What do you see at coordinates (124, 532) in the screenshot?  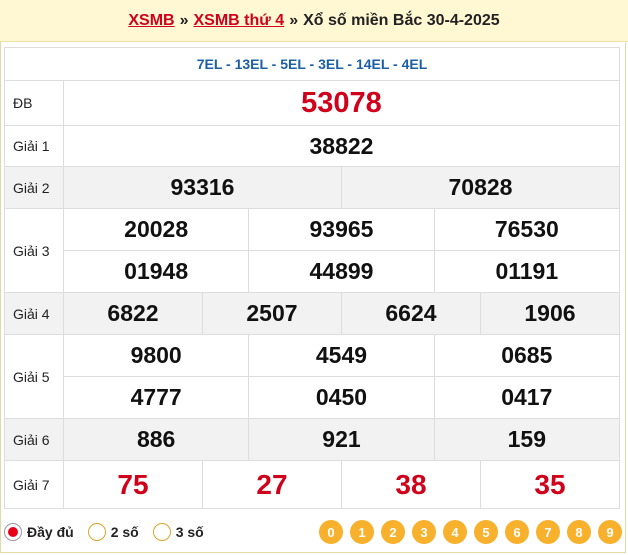 I see `radio-label: 2 số` at bounding box center [124, 532].